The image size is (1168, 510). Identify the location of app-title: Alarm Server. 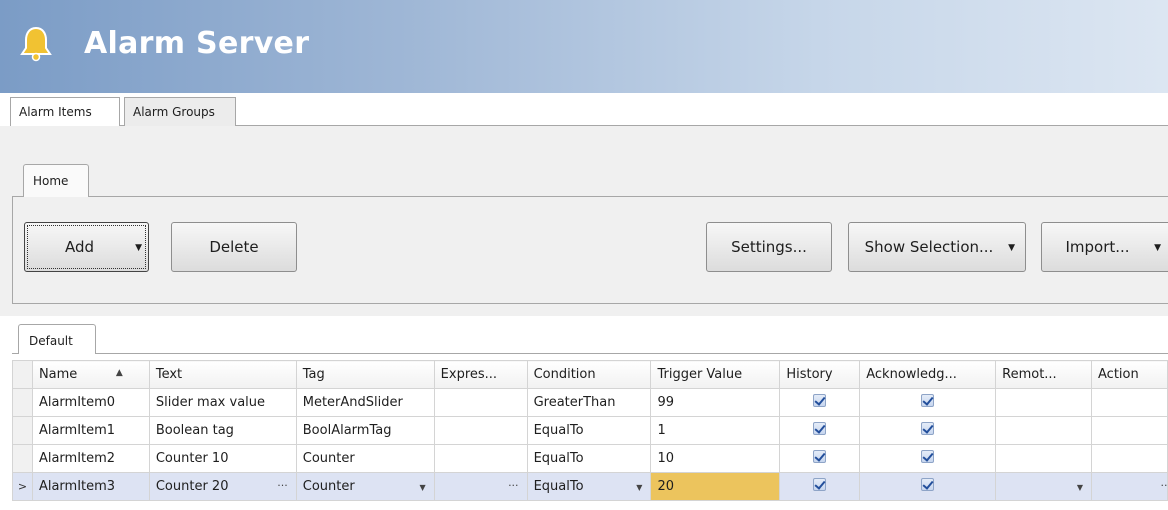
(197, 43).